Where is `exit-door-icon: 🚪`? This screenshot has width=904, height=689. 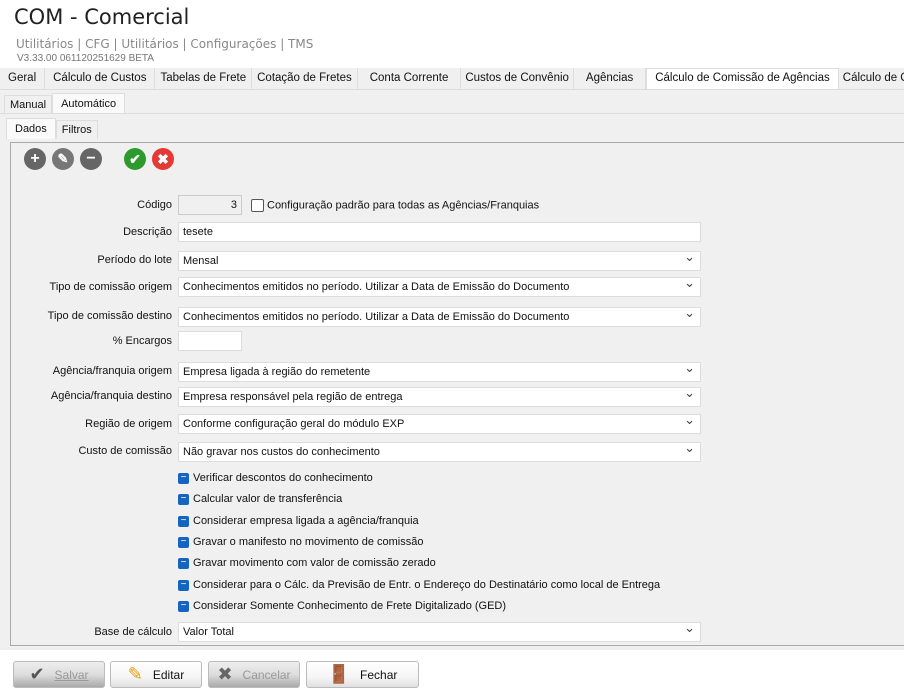
exit-door-icon: 🚪 is located at coordinates (339, 674).